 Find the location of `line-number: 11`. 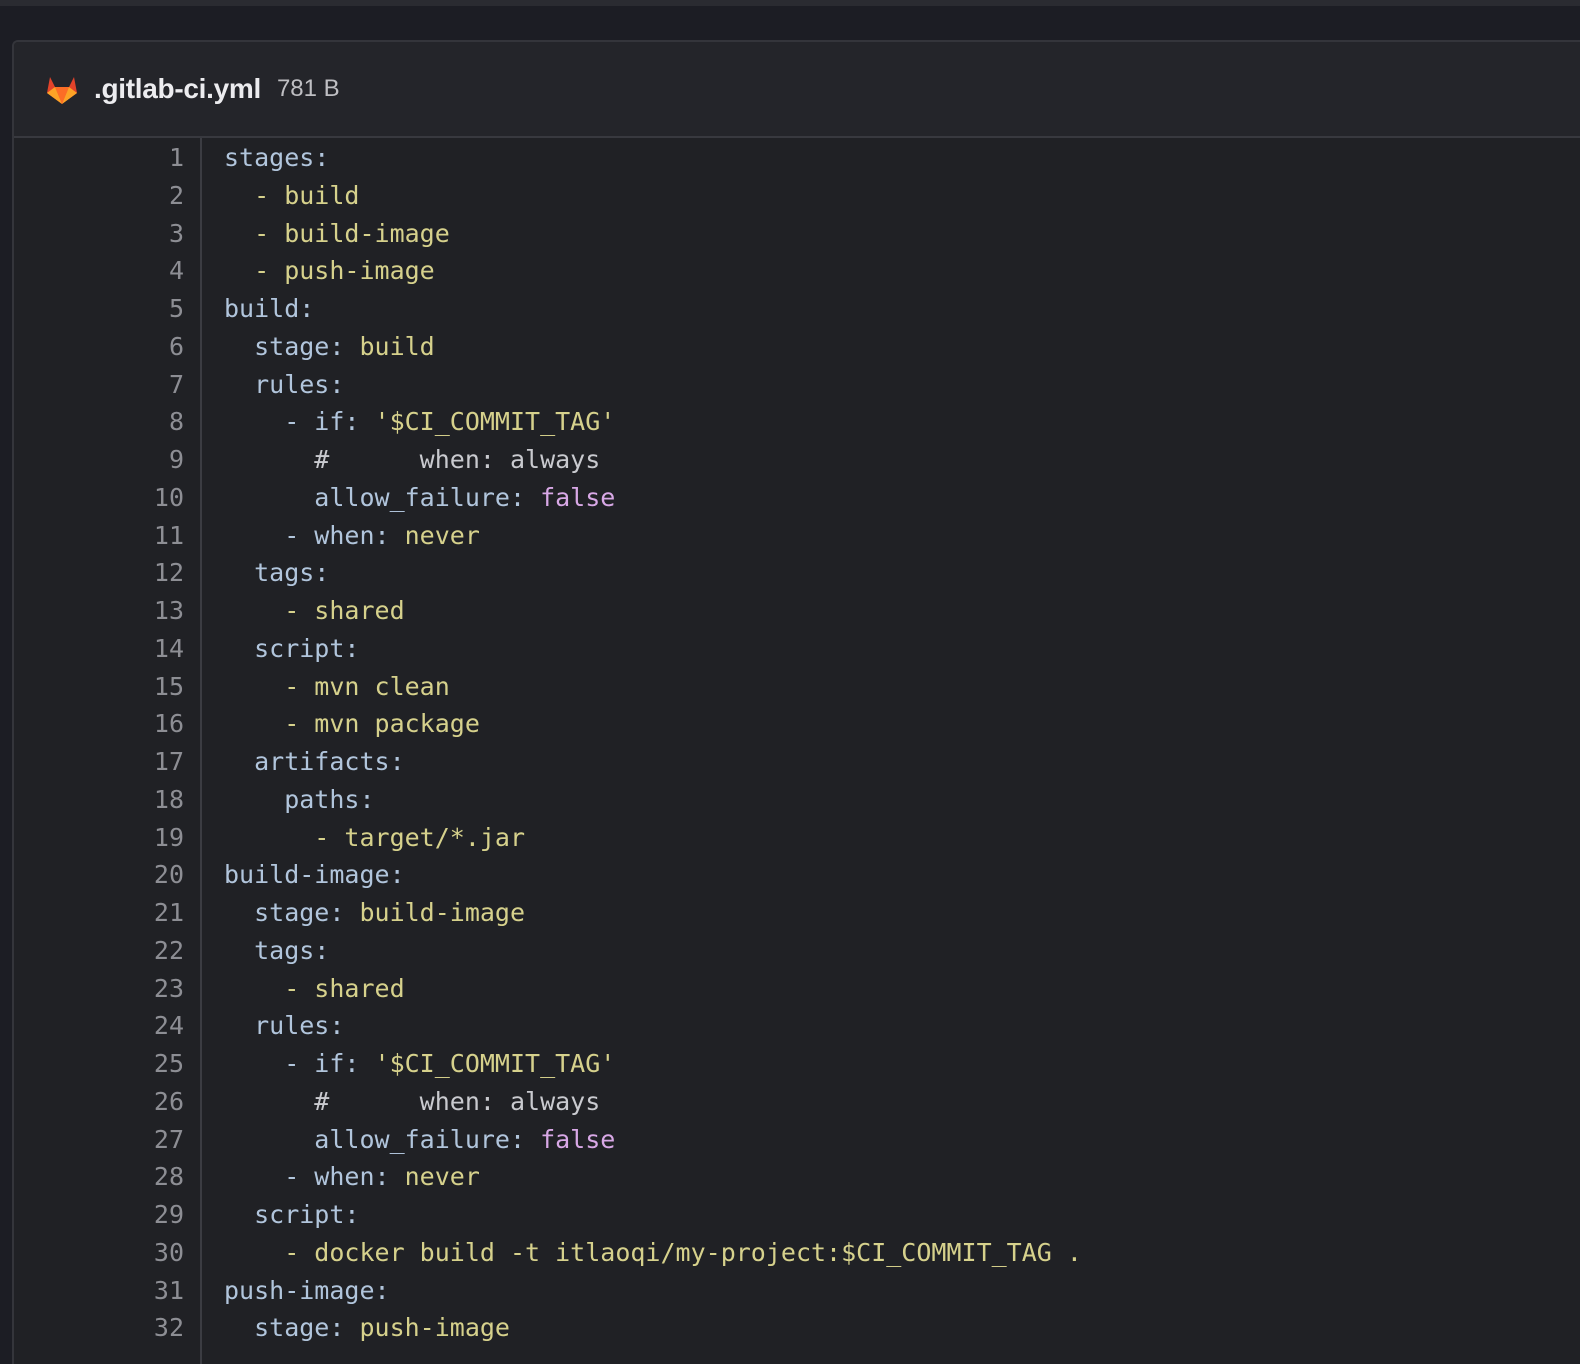

line-number: 11 is located at coordinates (107, 536).